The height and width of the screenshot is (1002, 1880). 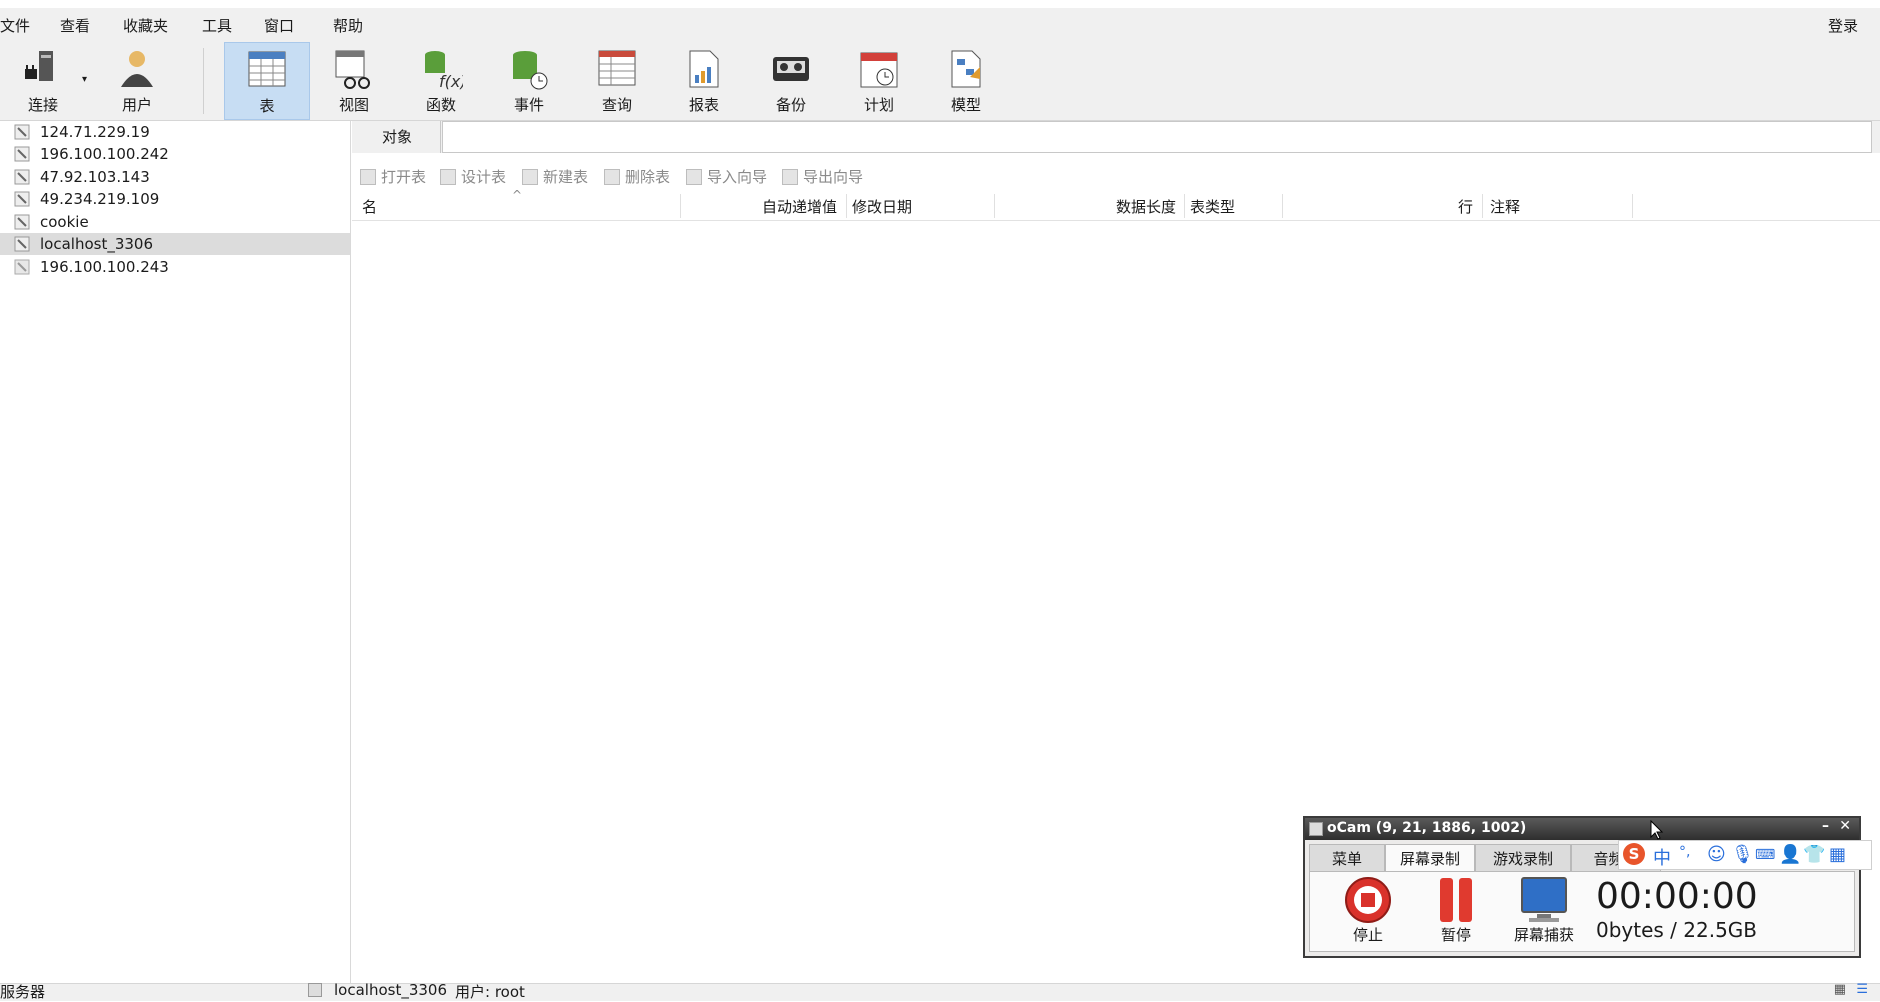 I want to click on connection-item: cookie, so click(x=175, y=222).